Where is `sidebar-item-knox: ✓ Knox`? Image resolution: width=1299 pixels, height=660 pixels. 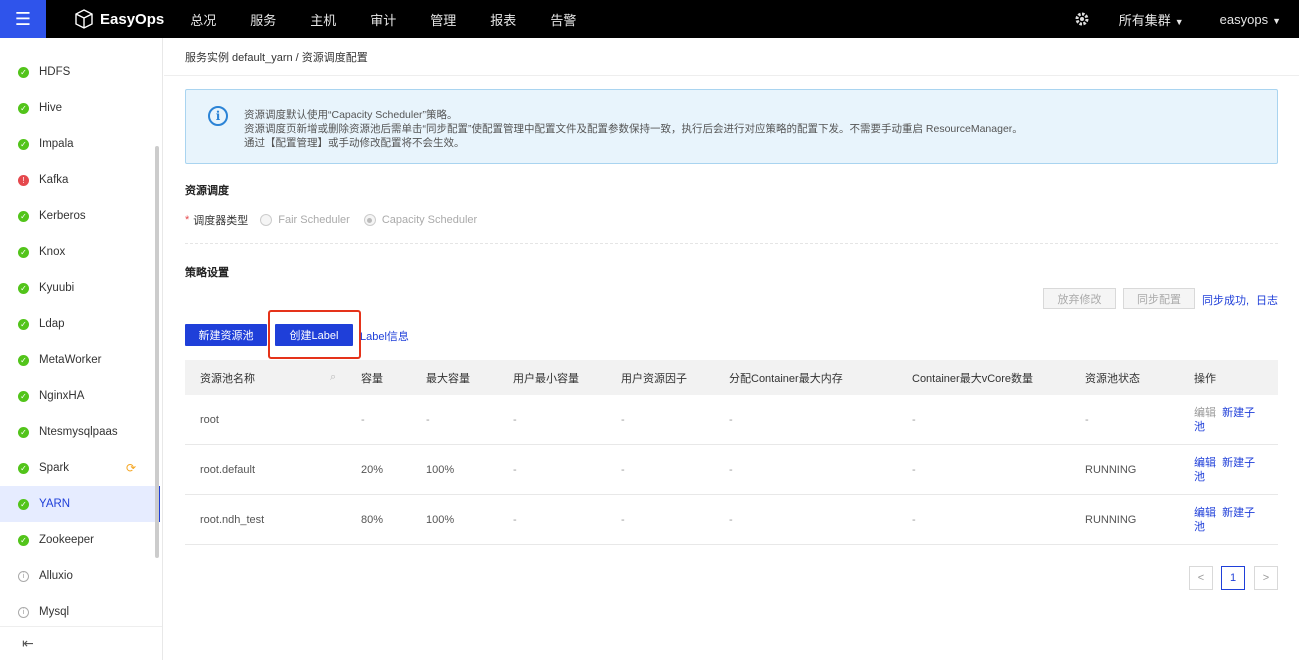 sidebar-item-knox: ✓ Knox is located at coordinates (80, 252).